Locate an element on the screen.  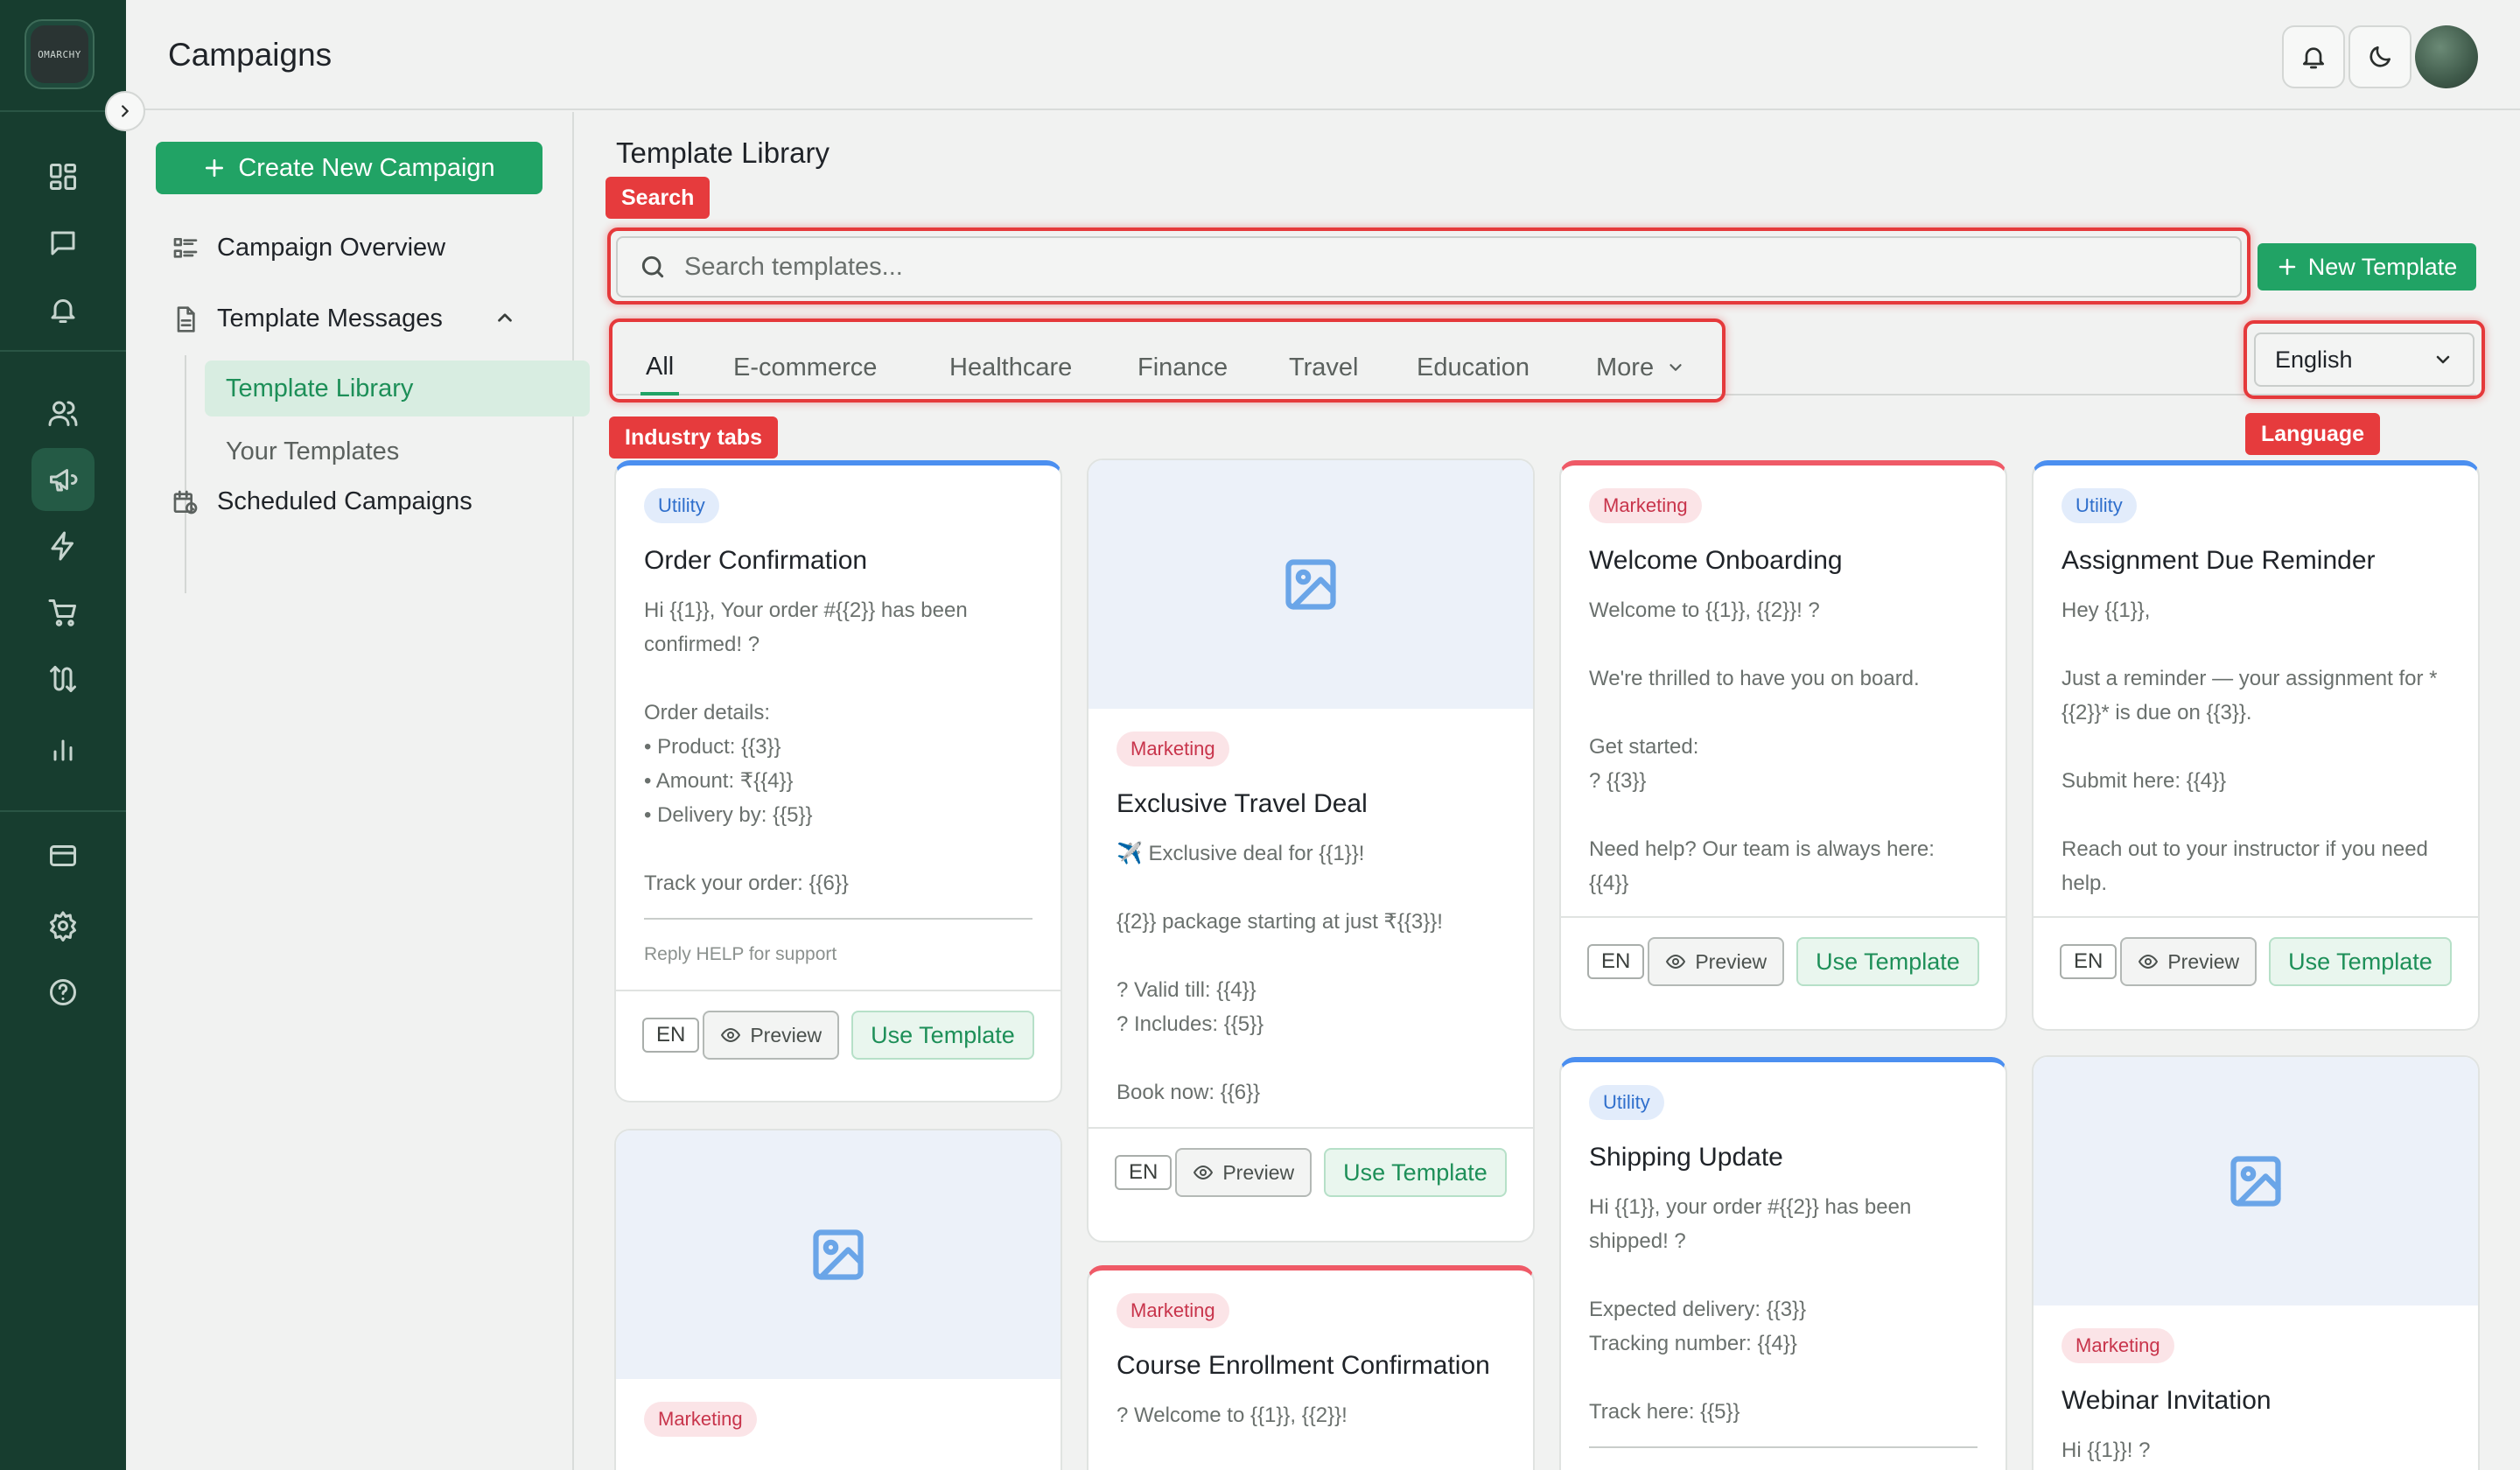
sidebar-item-label: Scheduled Campaigns is located at coordinates (344, 501).